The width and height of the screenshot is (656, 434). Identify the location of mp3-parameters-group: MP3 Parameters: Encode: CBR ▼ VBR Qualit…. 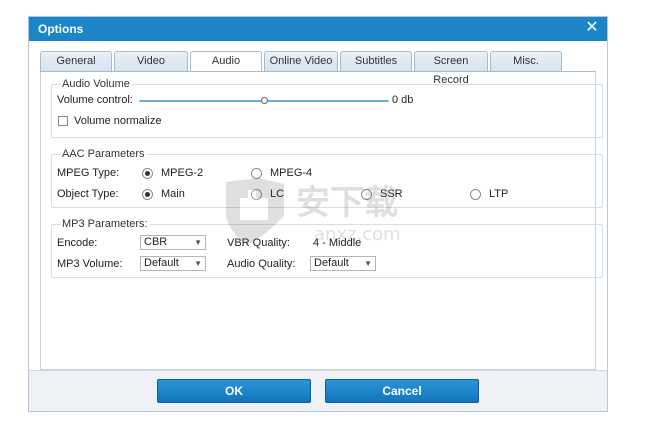
(327, 248).